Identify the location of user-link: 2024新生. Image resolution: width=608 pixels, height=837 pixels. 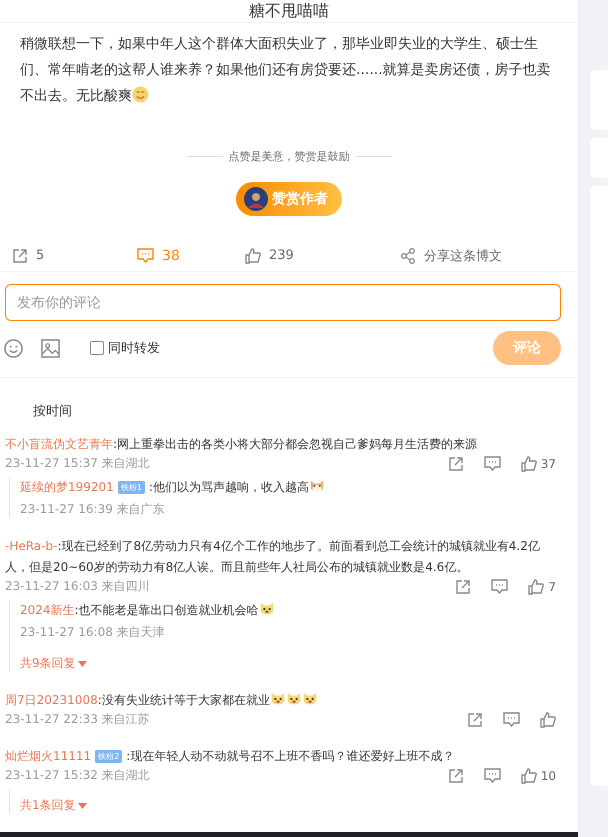
(47, 610).